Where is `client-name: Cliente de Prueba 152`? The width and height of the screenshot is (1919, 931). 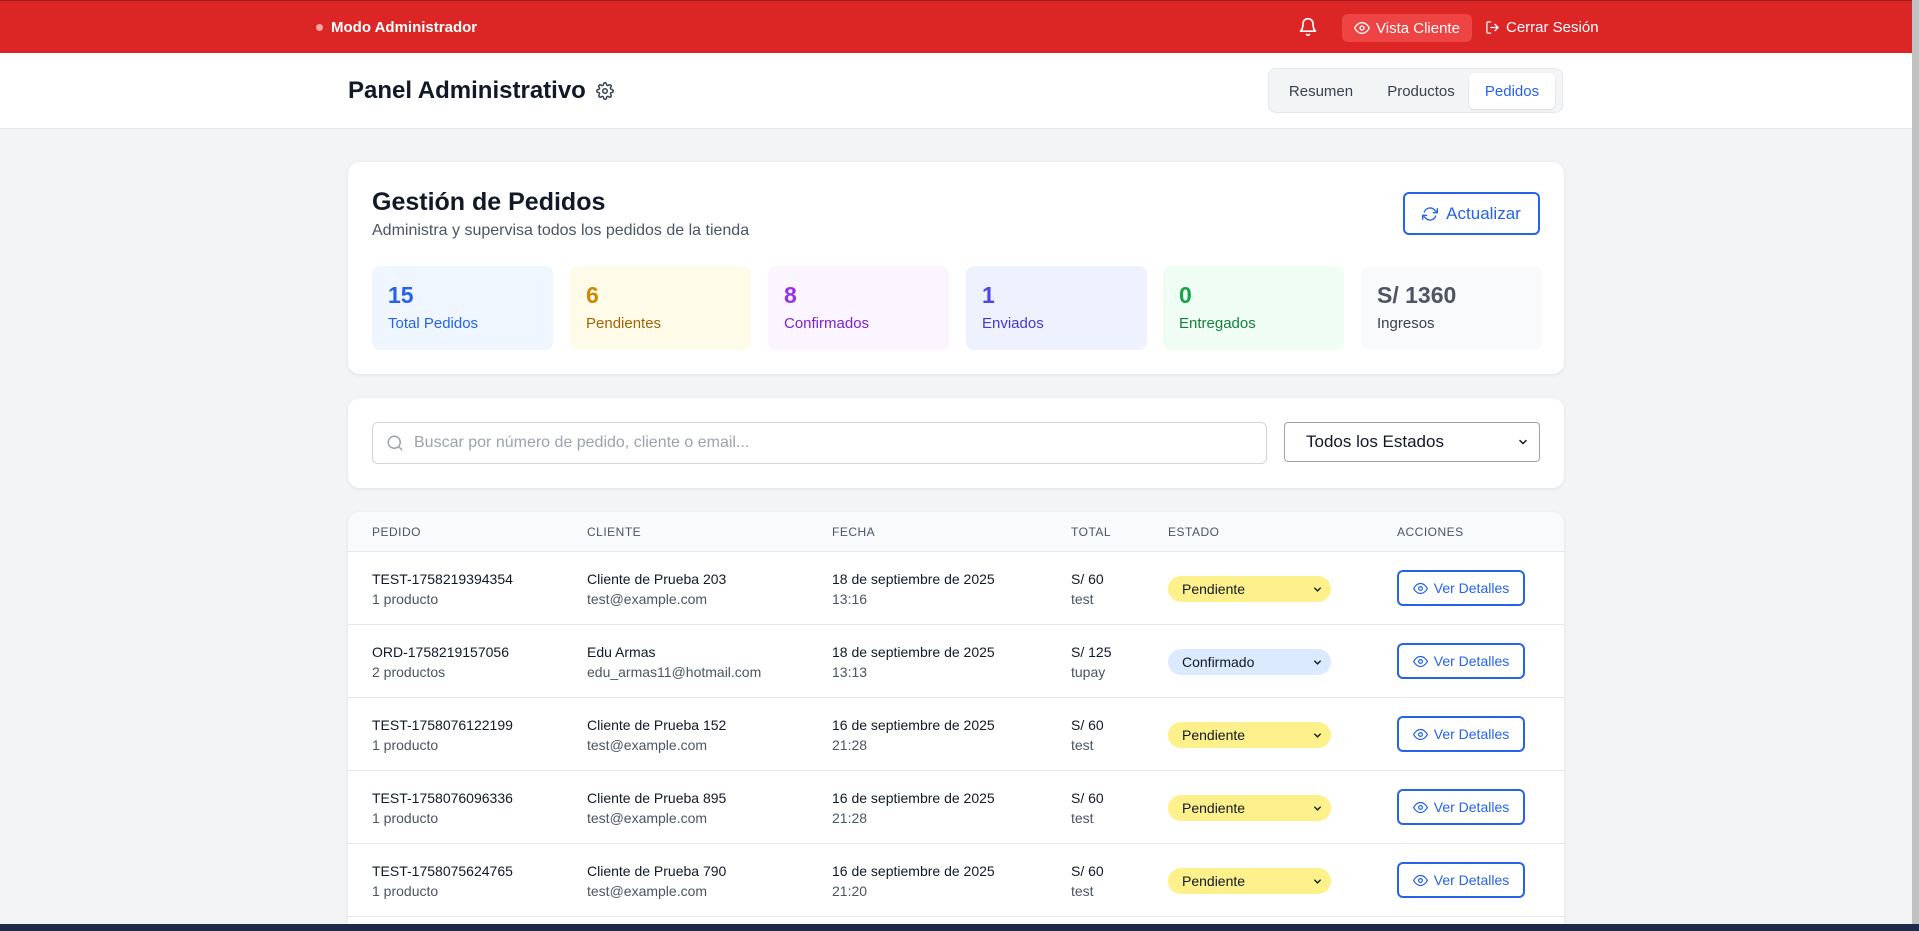
client-name: Cliente de Prueba 152 is located at coordinates (657, 725).